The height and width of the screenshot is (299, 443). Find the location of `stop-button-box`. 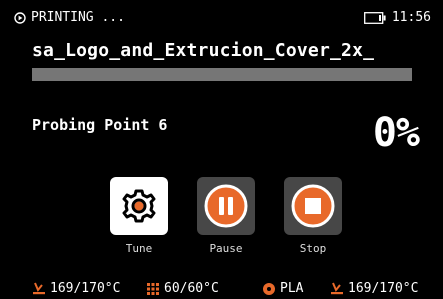

stop-button-box is located at coordinates (313, 206).